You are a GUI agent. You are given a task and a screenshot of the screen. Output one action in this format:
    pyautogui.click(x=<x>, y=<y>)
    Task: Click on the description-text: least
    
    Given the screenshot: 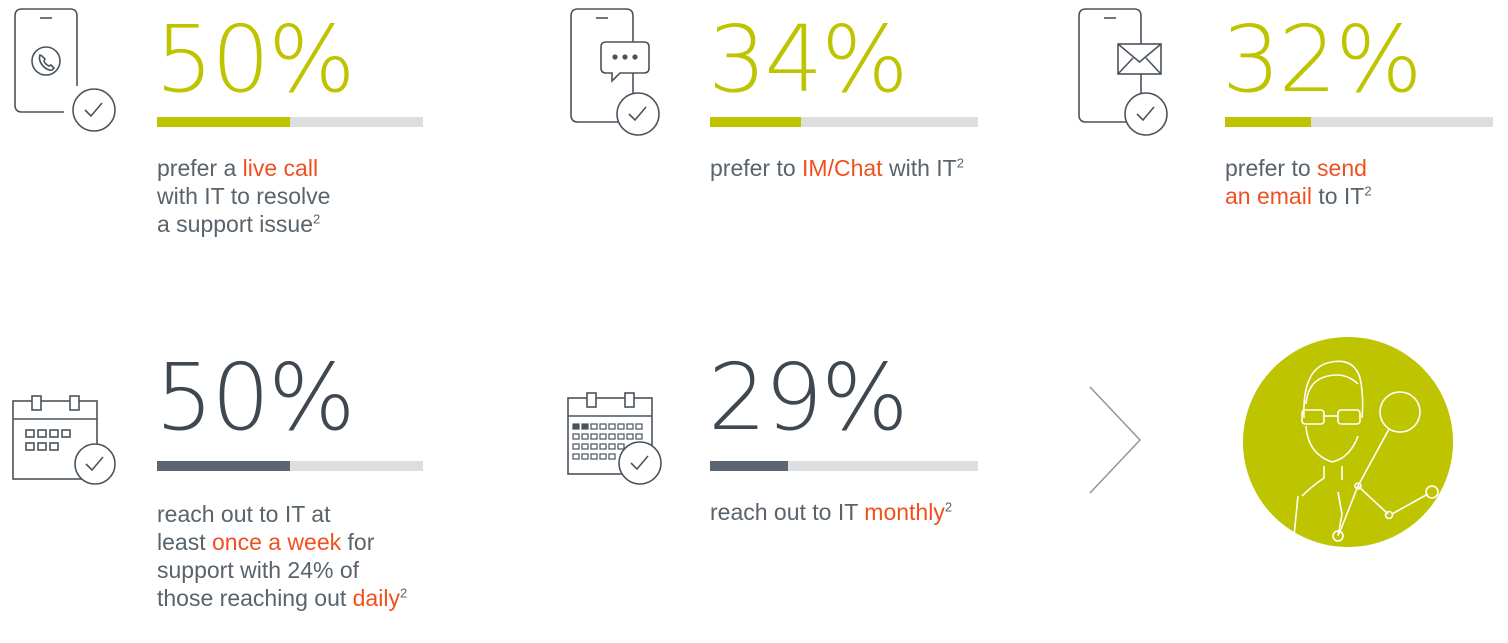 What is the action you would take?
    pyautogui.click(x=184, y=542)
    